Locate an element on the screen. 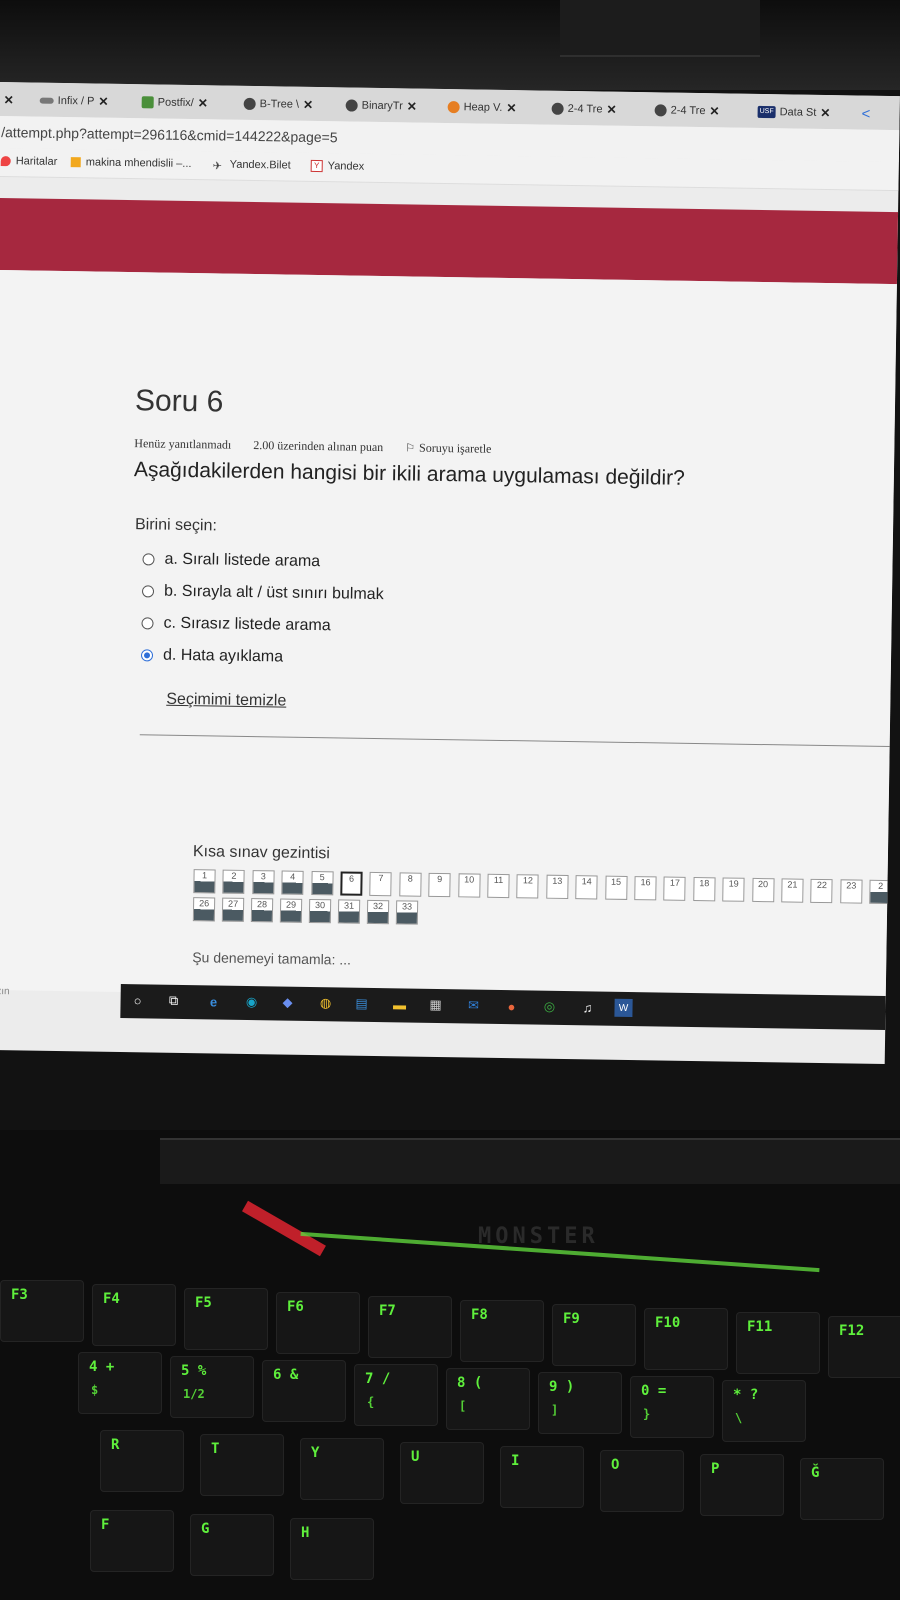 The height and width of the screenshot is (1600, 900). clear-choice-link: Seçimimi temizle is located at coordinates (226, 701).